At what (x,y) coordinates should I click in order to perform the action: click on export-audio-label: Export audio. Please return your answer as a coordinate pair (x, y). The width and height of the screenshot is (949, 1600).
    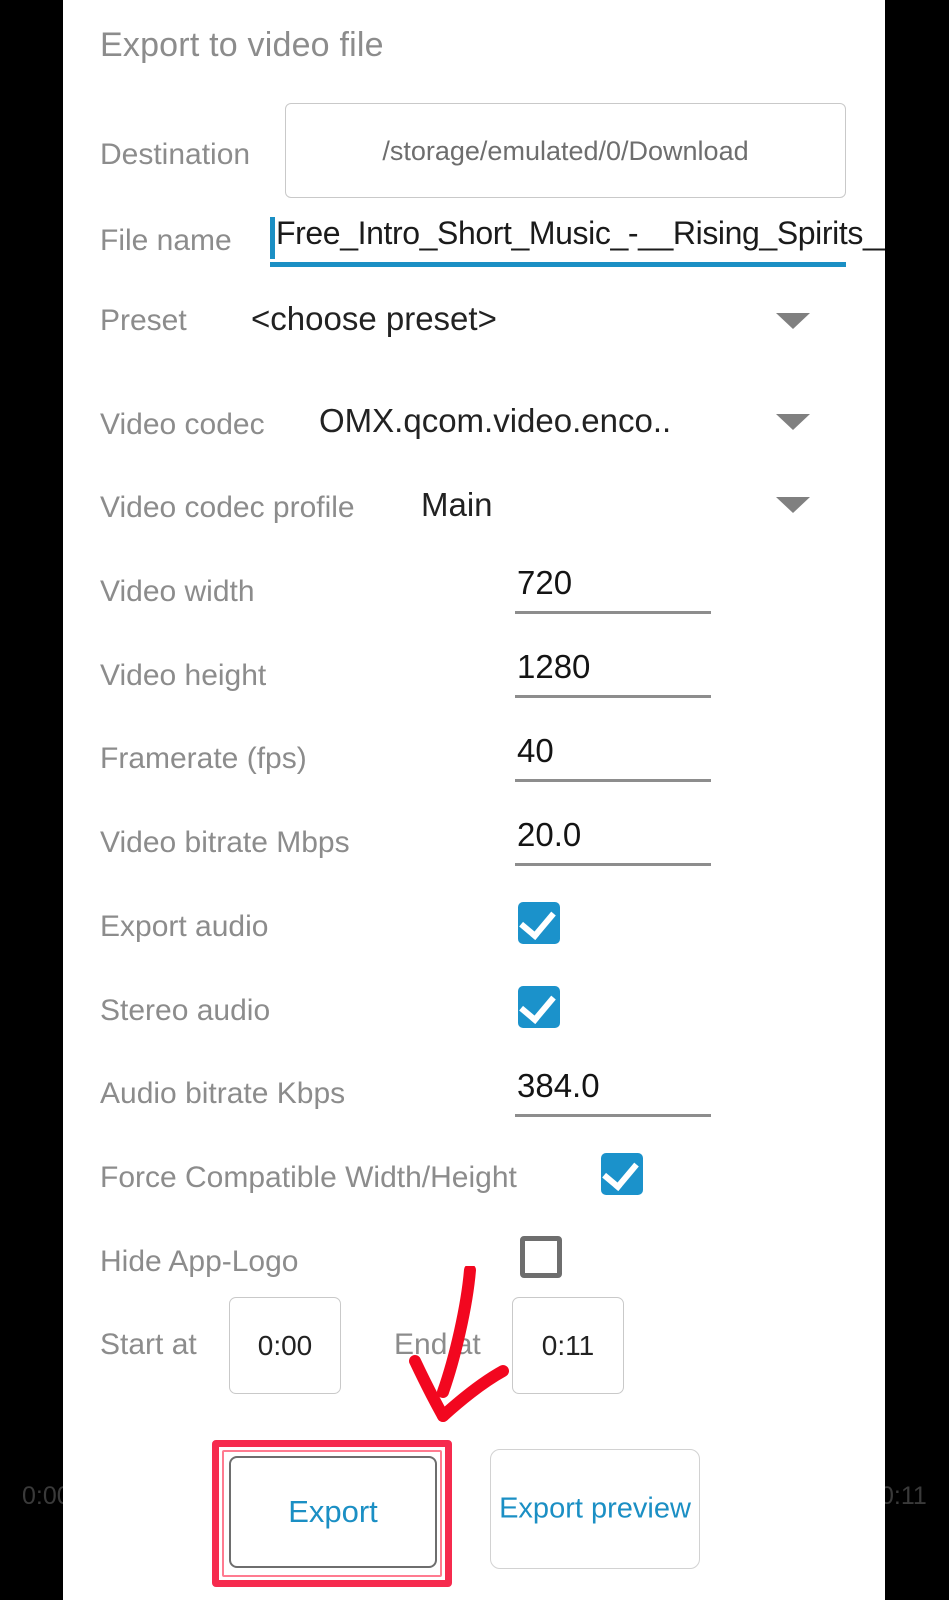
    Looking at the image, I should click on (184, 926).